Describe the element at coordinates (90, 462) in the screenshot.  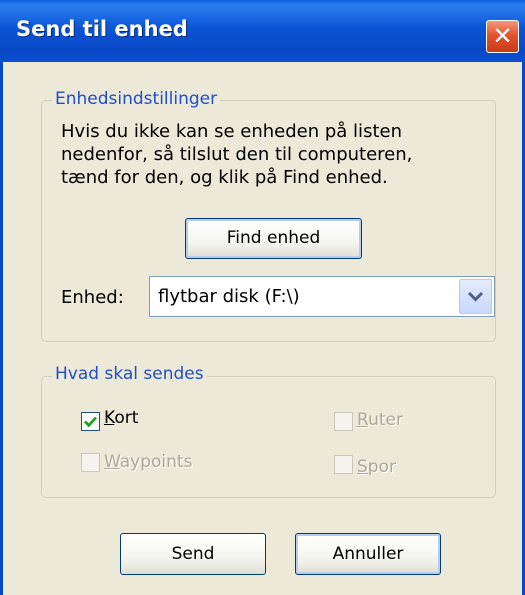
I see `checkbox-waypoints` at that location.